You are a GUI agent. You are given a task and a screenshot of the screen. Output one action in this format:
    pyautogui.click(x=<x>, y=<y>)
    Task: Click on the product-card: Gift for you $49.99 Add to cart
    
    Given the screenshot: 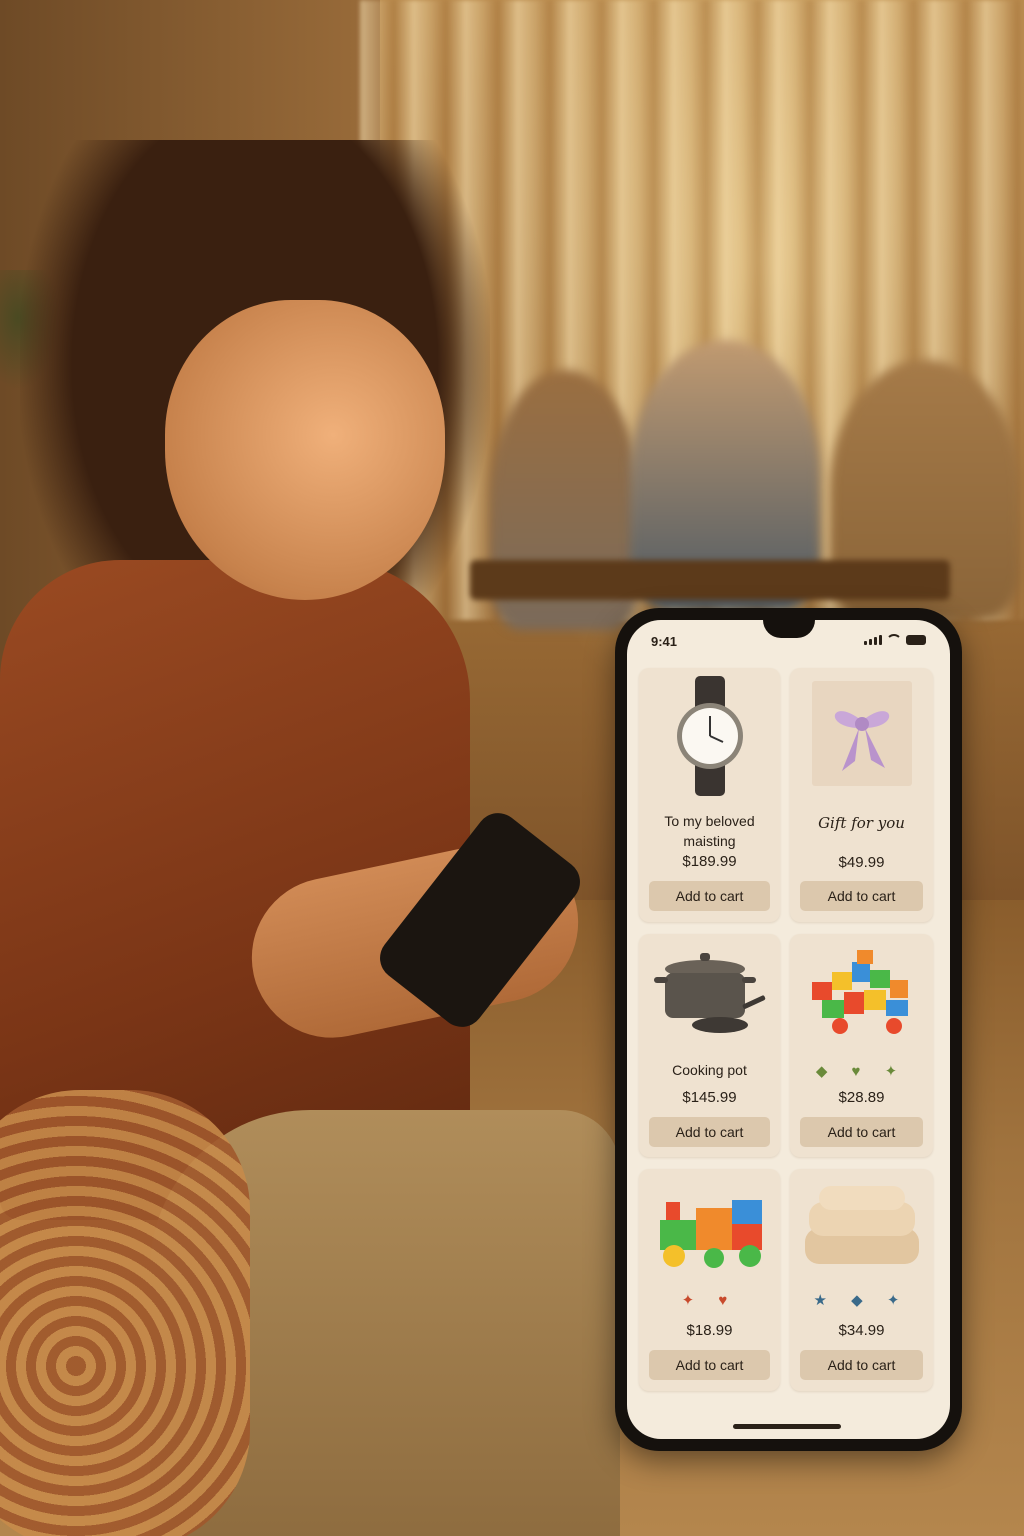 What is the action you would take?
    pyautogui.click(x=861, y=795)
    